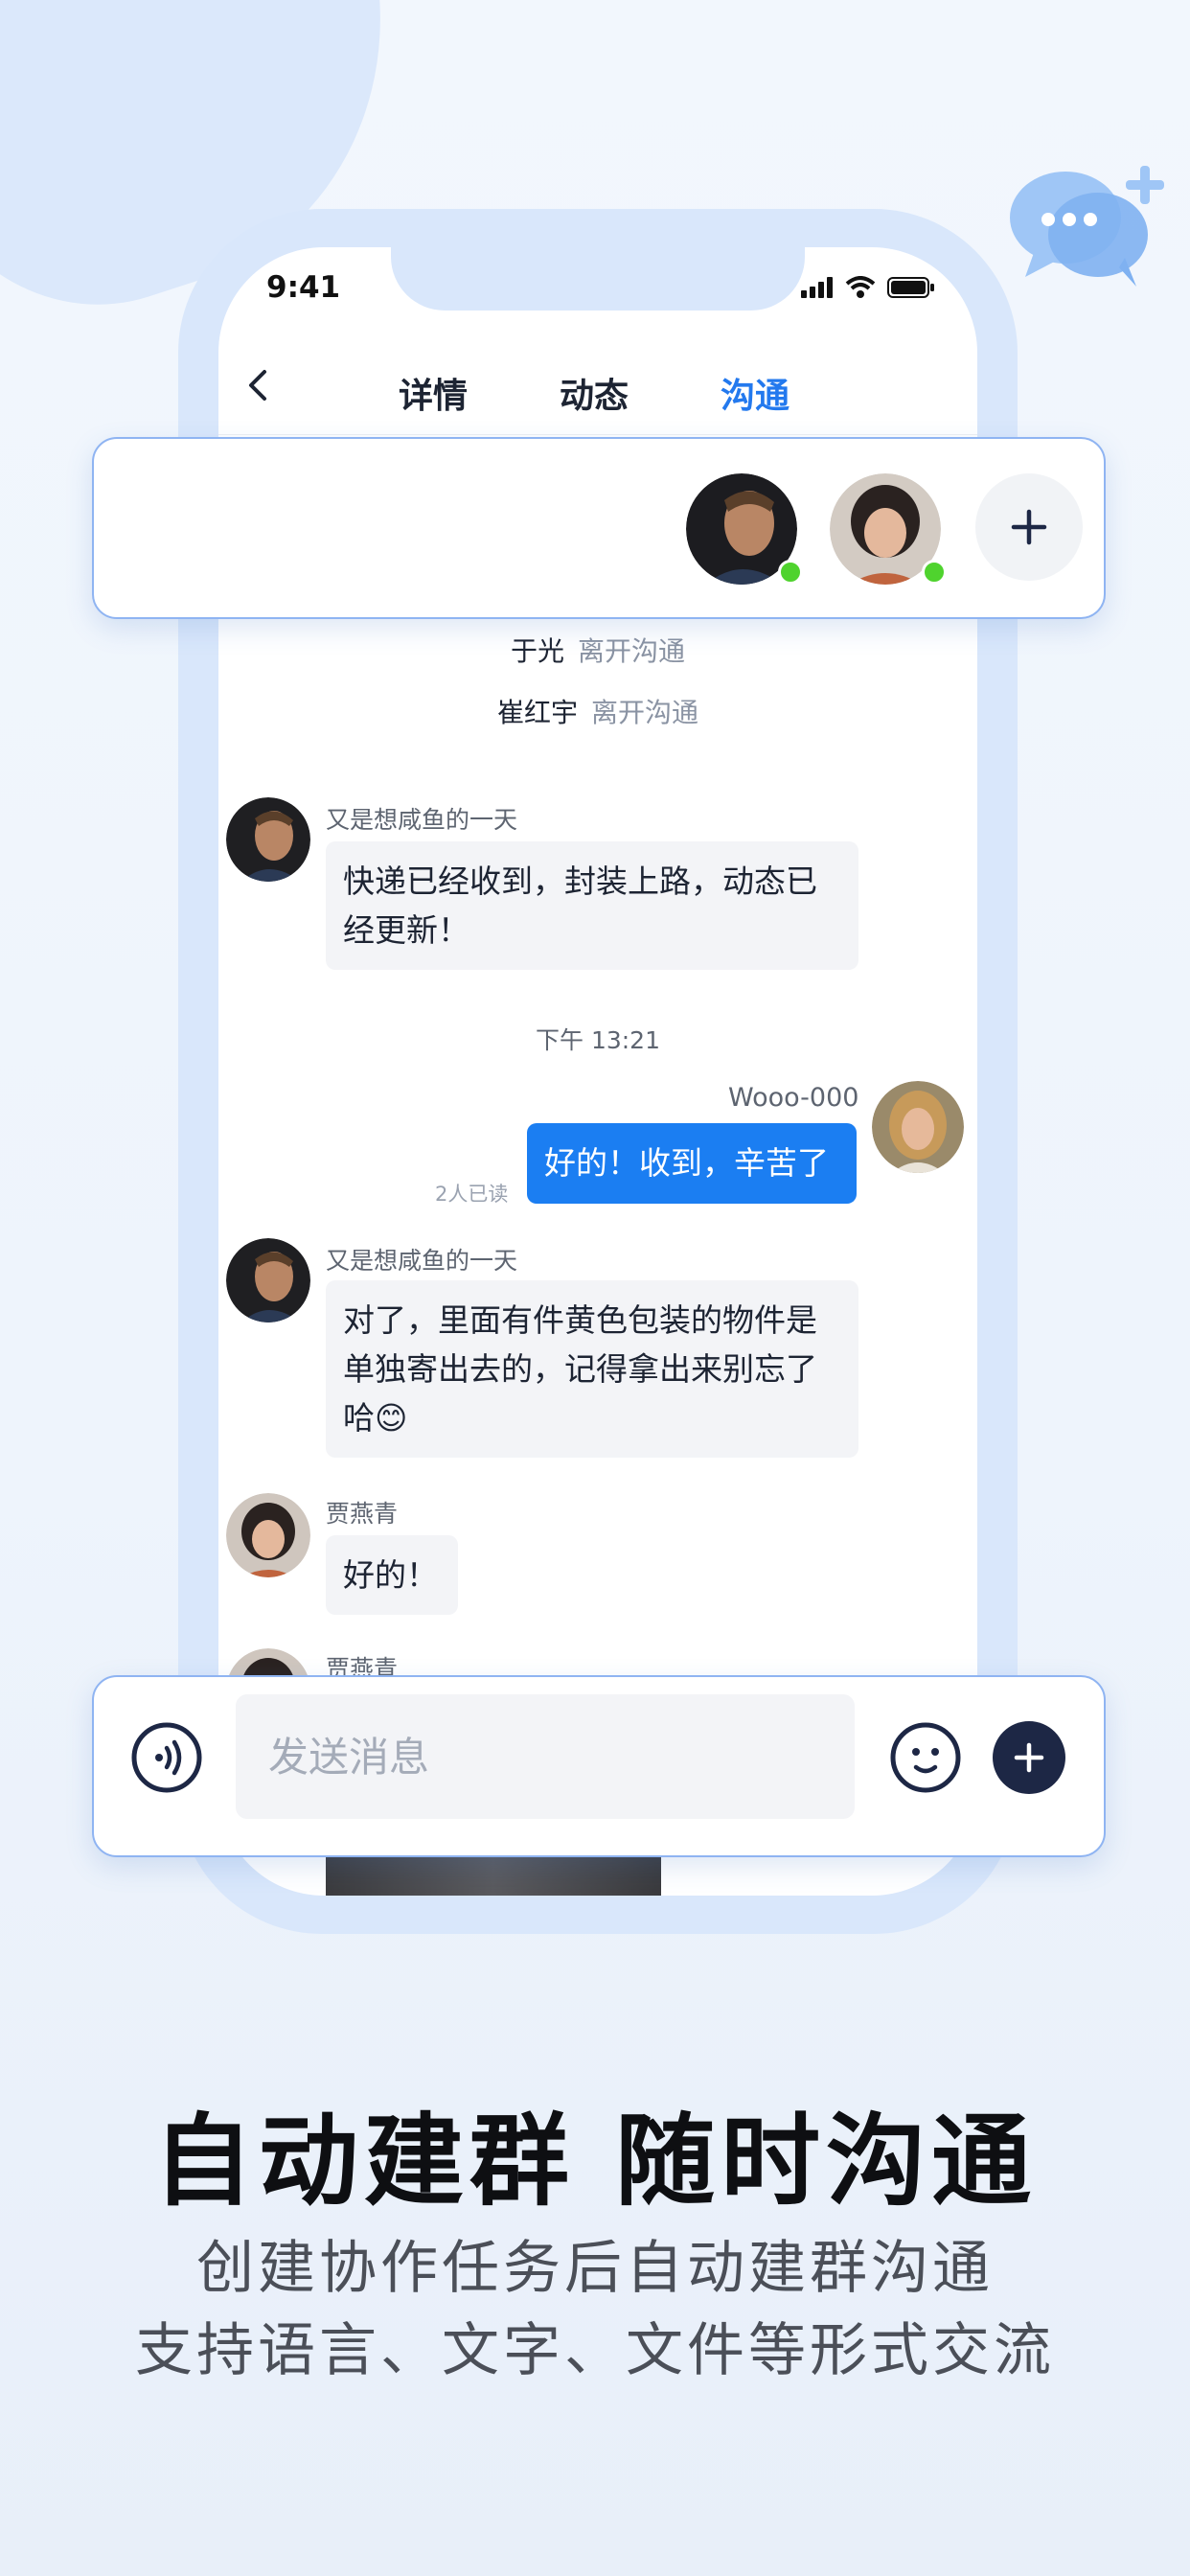  I want to click on system-name: 崔红宇, so click(537, 712).